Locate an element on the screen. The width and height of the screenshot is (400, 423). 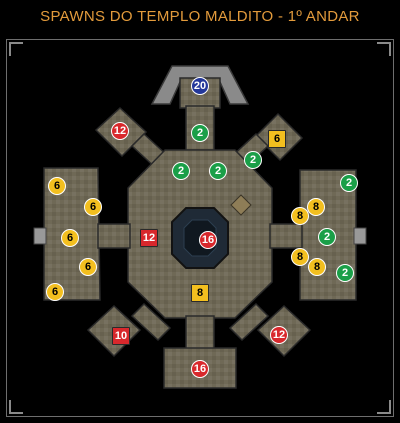
west-gate is located at coordinates (40, 236).